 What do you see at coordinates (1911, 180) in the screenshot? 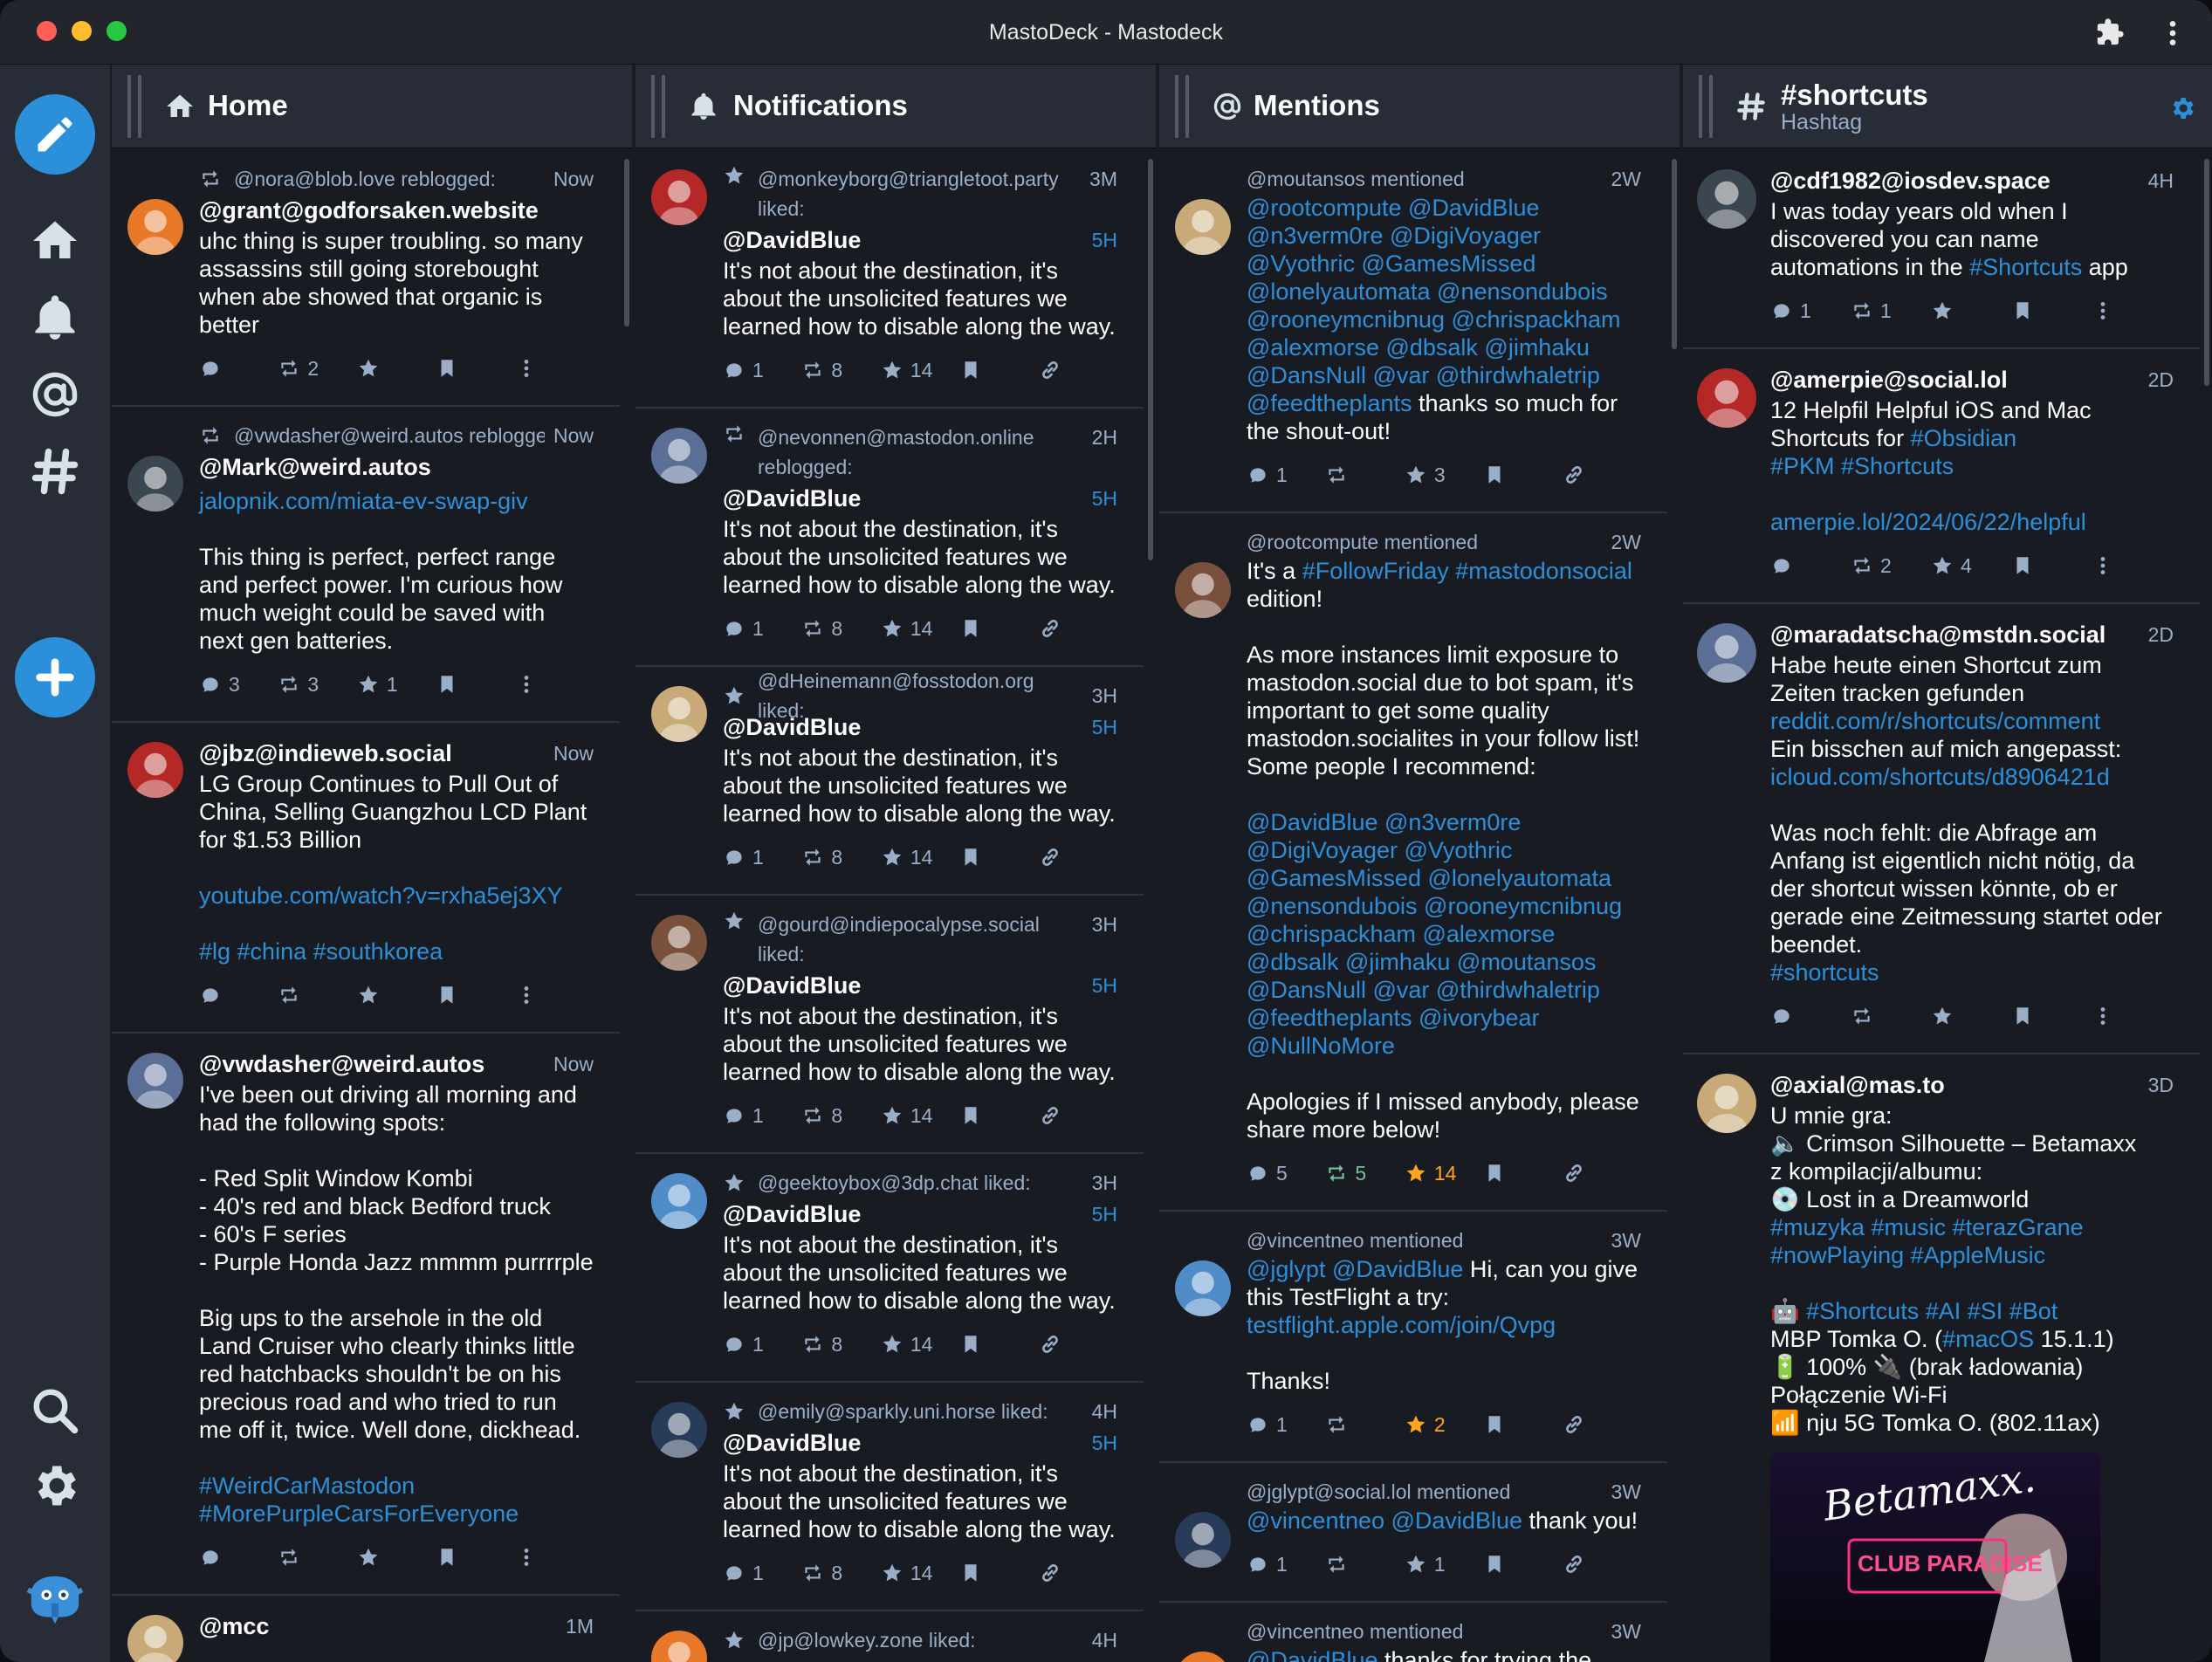
I see `author-handle: @cdf1982@iosdev.space` at bounding box center [1911, 180].